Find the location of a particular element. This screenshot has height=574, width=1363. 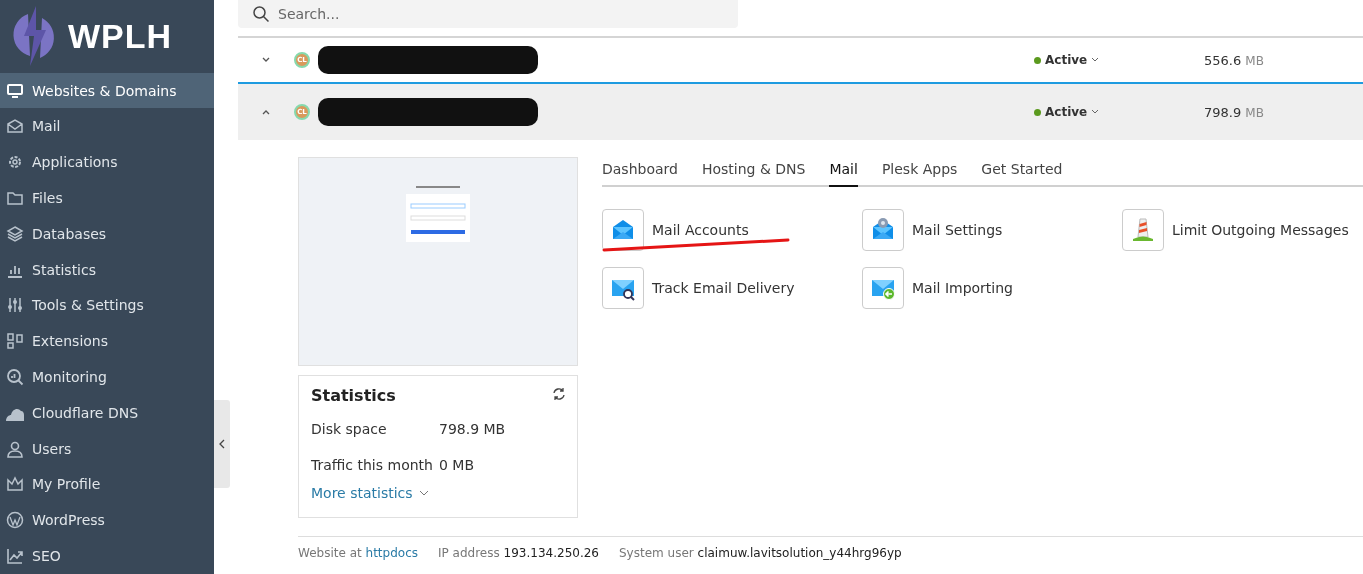

tab: Plesk Apps is located at coordinates (919, 171).